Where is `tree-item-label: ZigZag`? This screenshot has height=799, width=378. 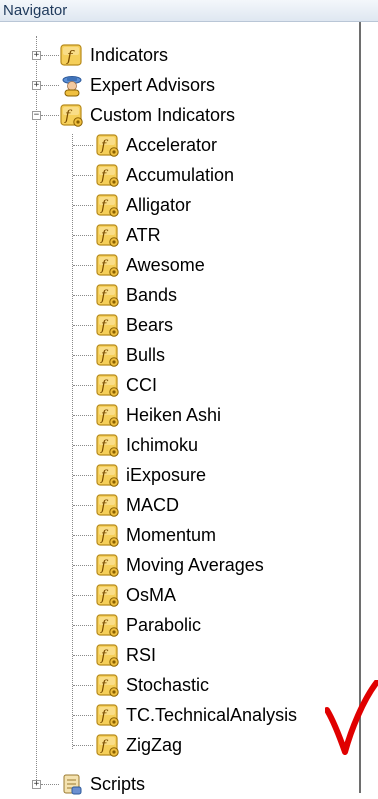
tree-item-label: ZigZag is located at coordinates (154, 744).